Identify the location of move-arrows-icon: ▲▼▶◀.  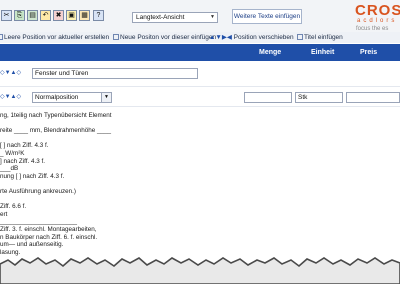
(221, 37).